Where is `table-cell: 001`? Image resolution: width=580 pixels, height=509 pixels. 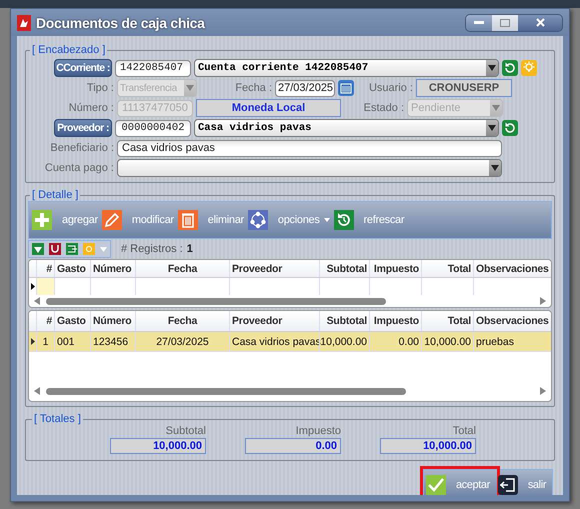
table-cell: 001 is located at coordinates (72, 341).